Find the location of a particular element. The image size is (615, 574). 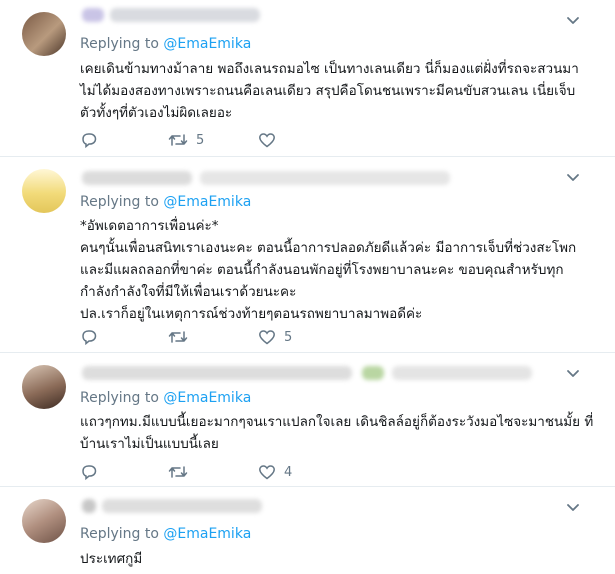

retweet-button: 5 is located at coordinates (186, 140).